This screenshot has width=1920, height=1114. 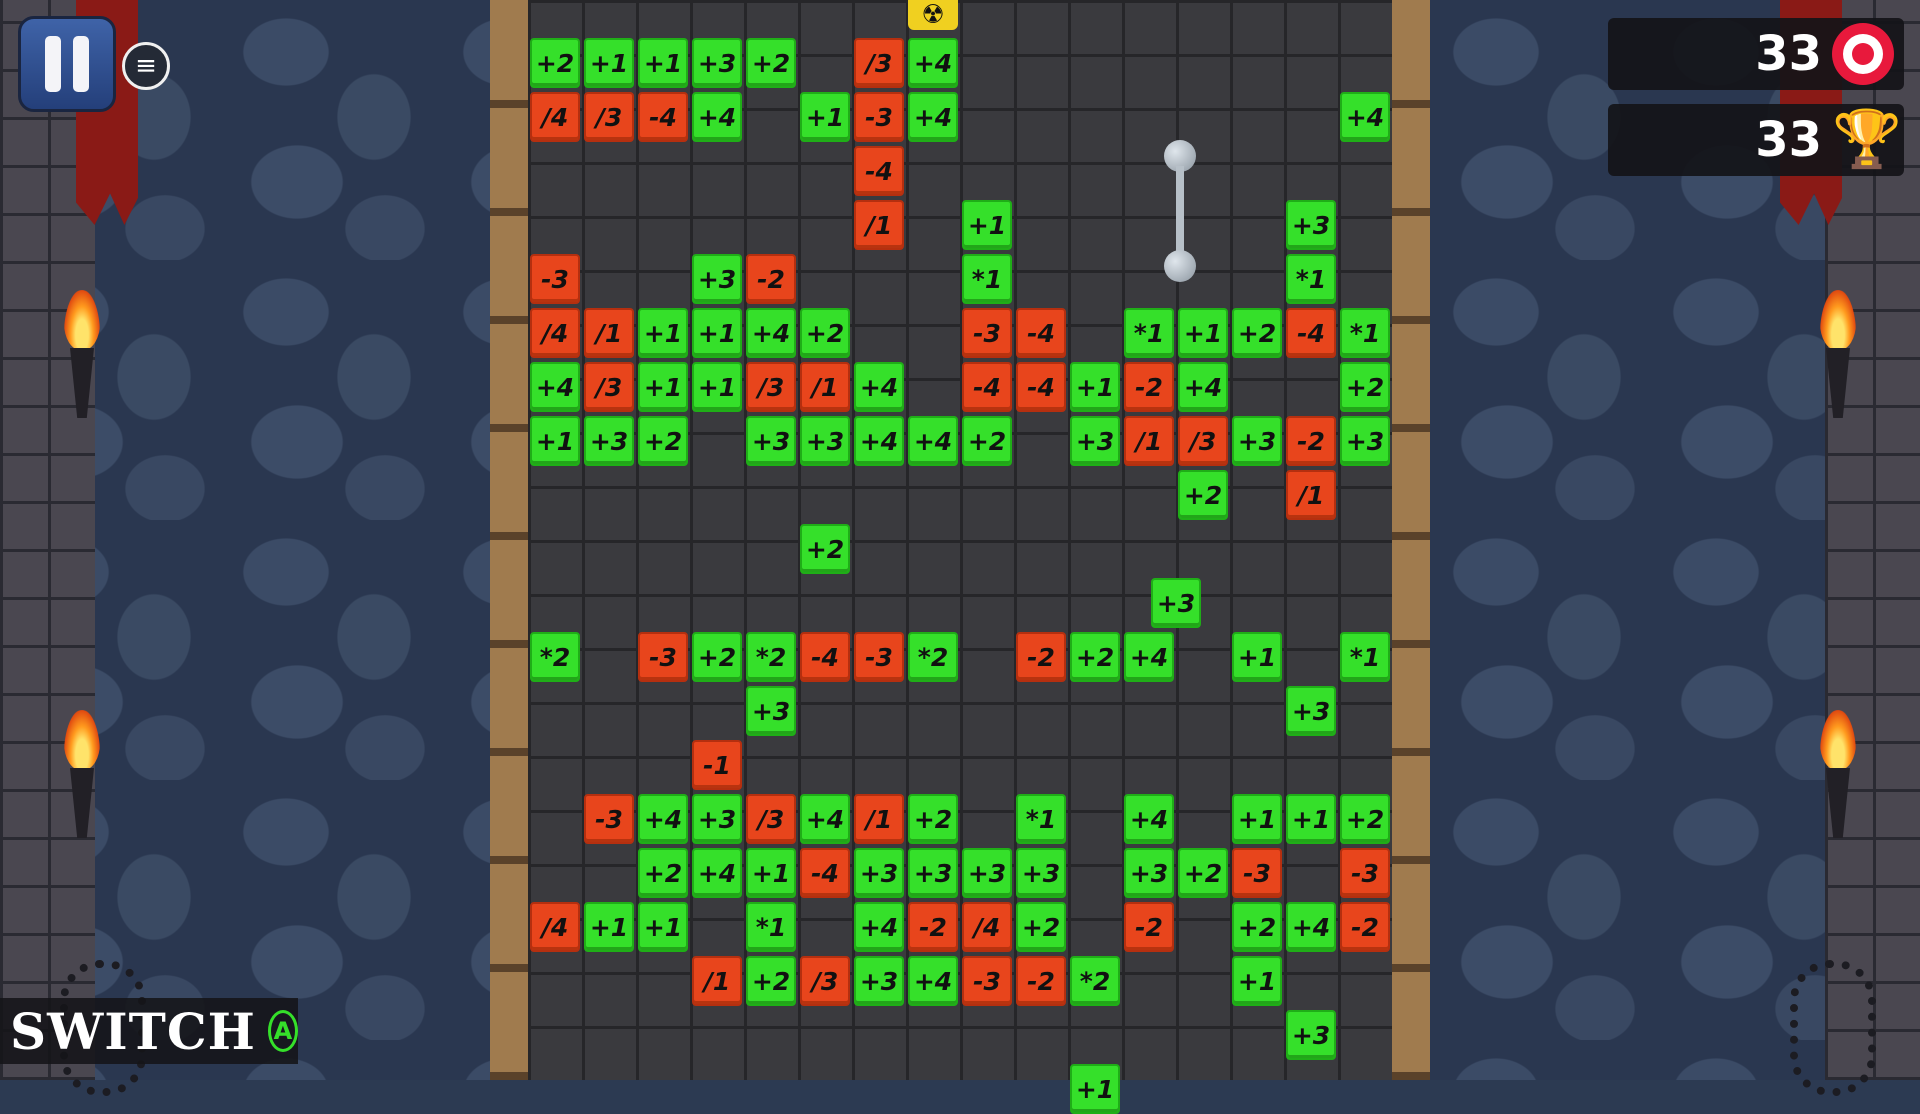 What do you see at coordinates (67, 64) in the screenshot?
I see `pause-button` at bounding box center [67, 64].